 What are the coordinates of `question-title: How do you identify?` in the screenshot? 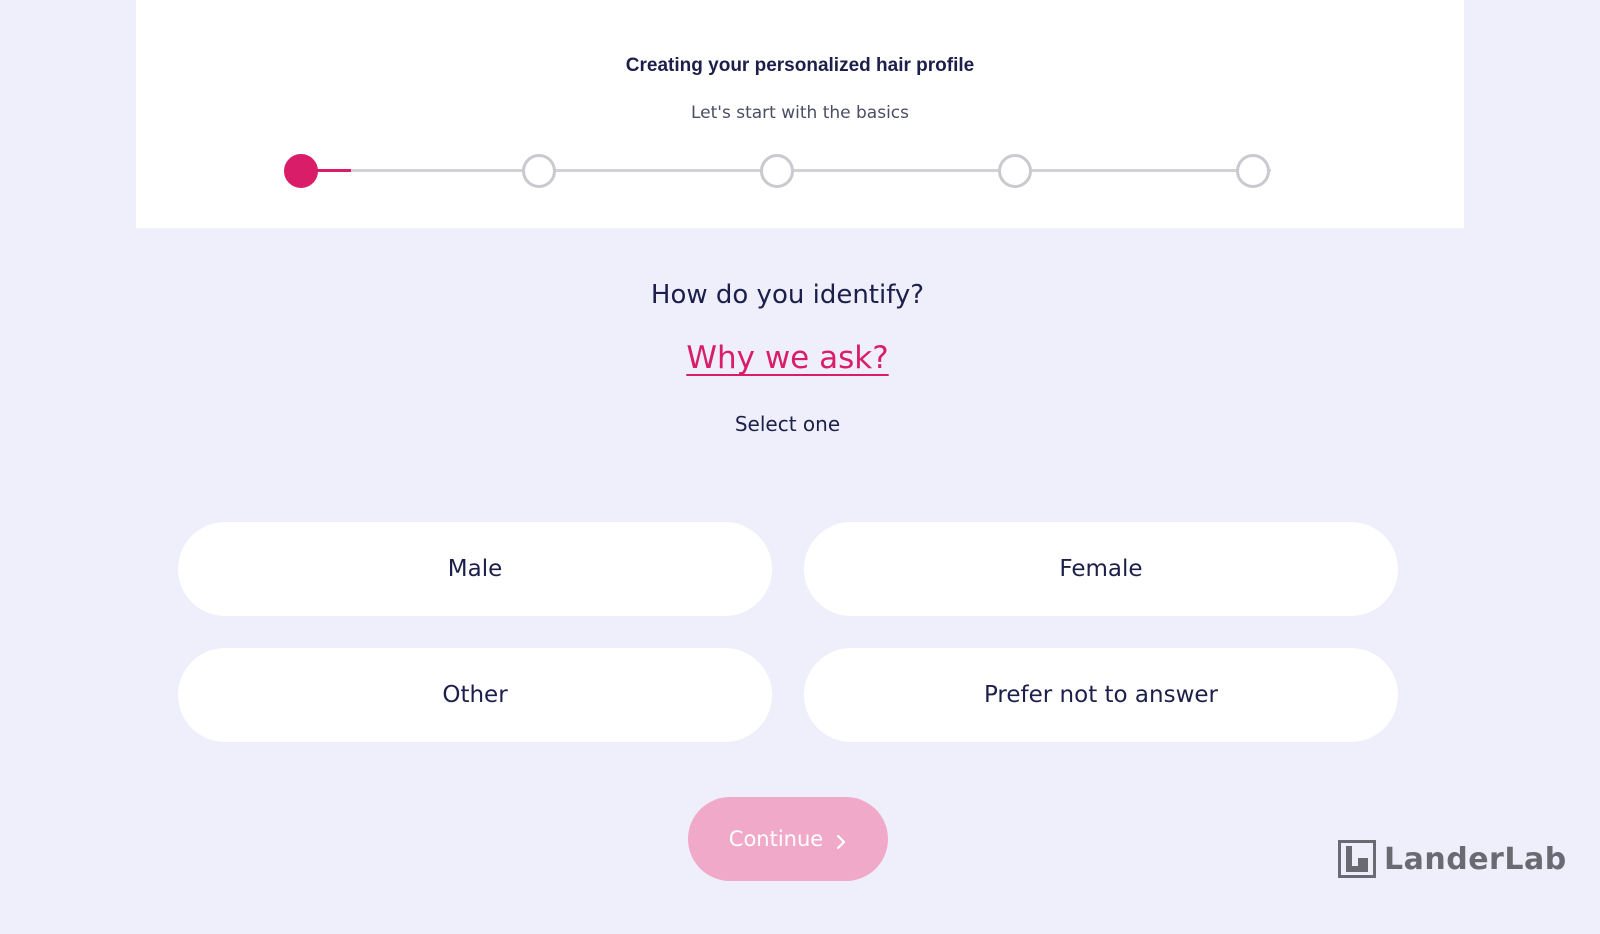 It's located at (787, 295).